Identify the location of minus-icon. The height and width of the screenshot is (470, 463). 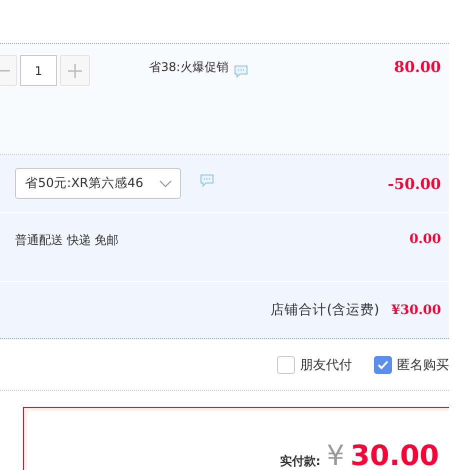
(5, 71).